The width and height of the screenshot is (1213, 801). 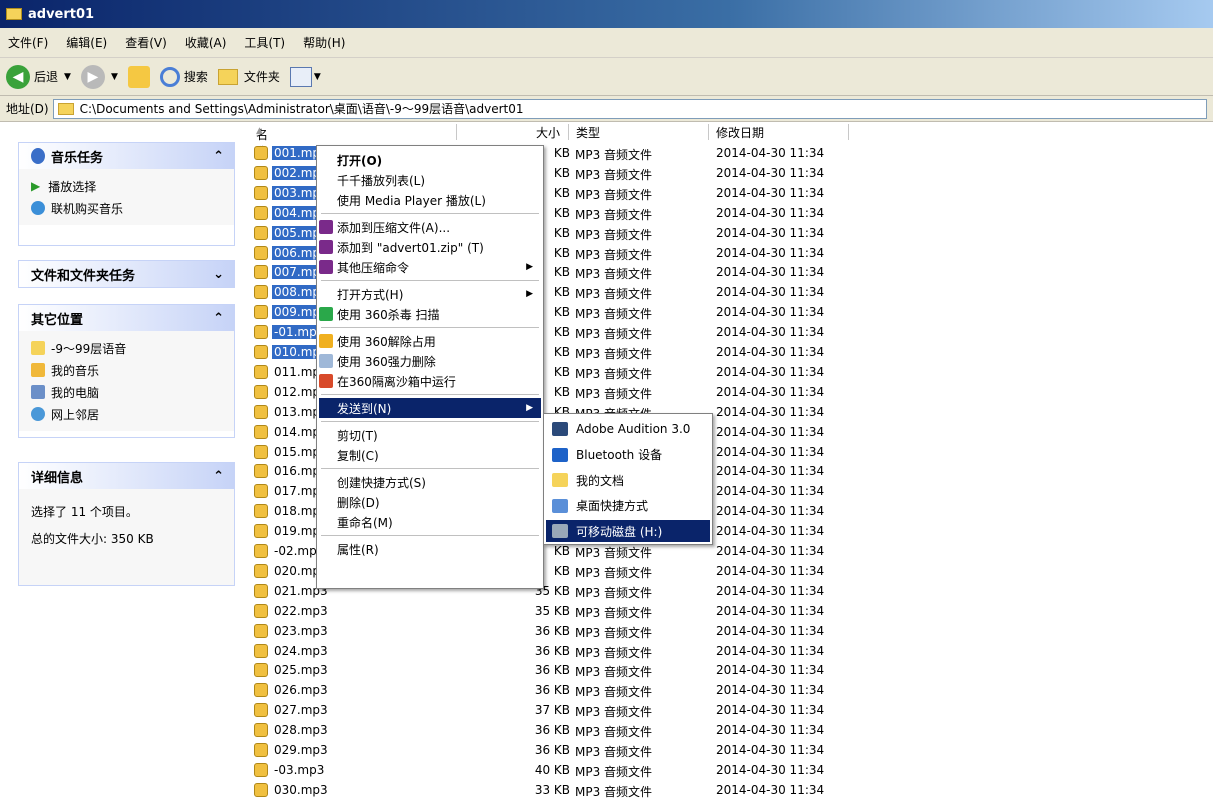 I want to click on back-button: ◀ 后退 ▼, so click(x=38, y=76).